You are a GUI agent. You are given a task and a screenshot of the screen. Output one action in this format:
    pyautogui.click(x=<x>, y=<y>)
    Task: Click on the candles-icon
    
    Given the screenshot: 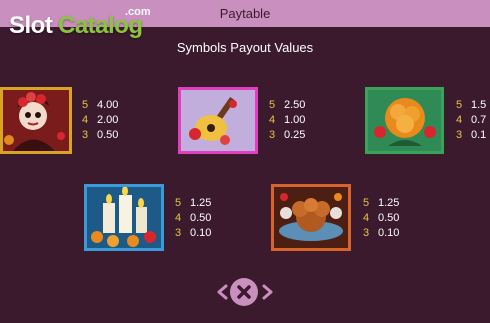 What is the action you would take?
    pyautogui.click(x=124, y=217)
    